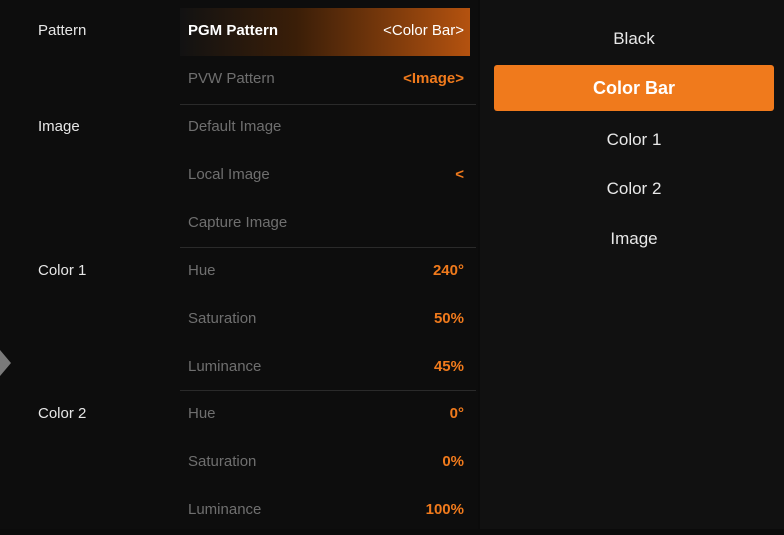 The image size is (784, 535). Describe the element at coordinates (325, 176) in the screenshot. I see `local-image-row: Local Image <` at that location.